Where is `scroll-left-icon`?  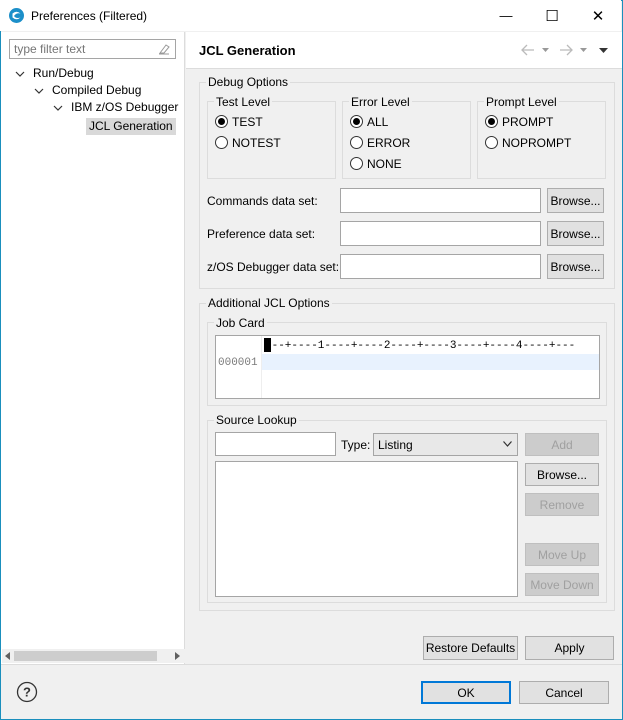 scroll-left-icon is located at coordinates (8, 656).